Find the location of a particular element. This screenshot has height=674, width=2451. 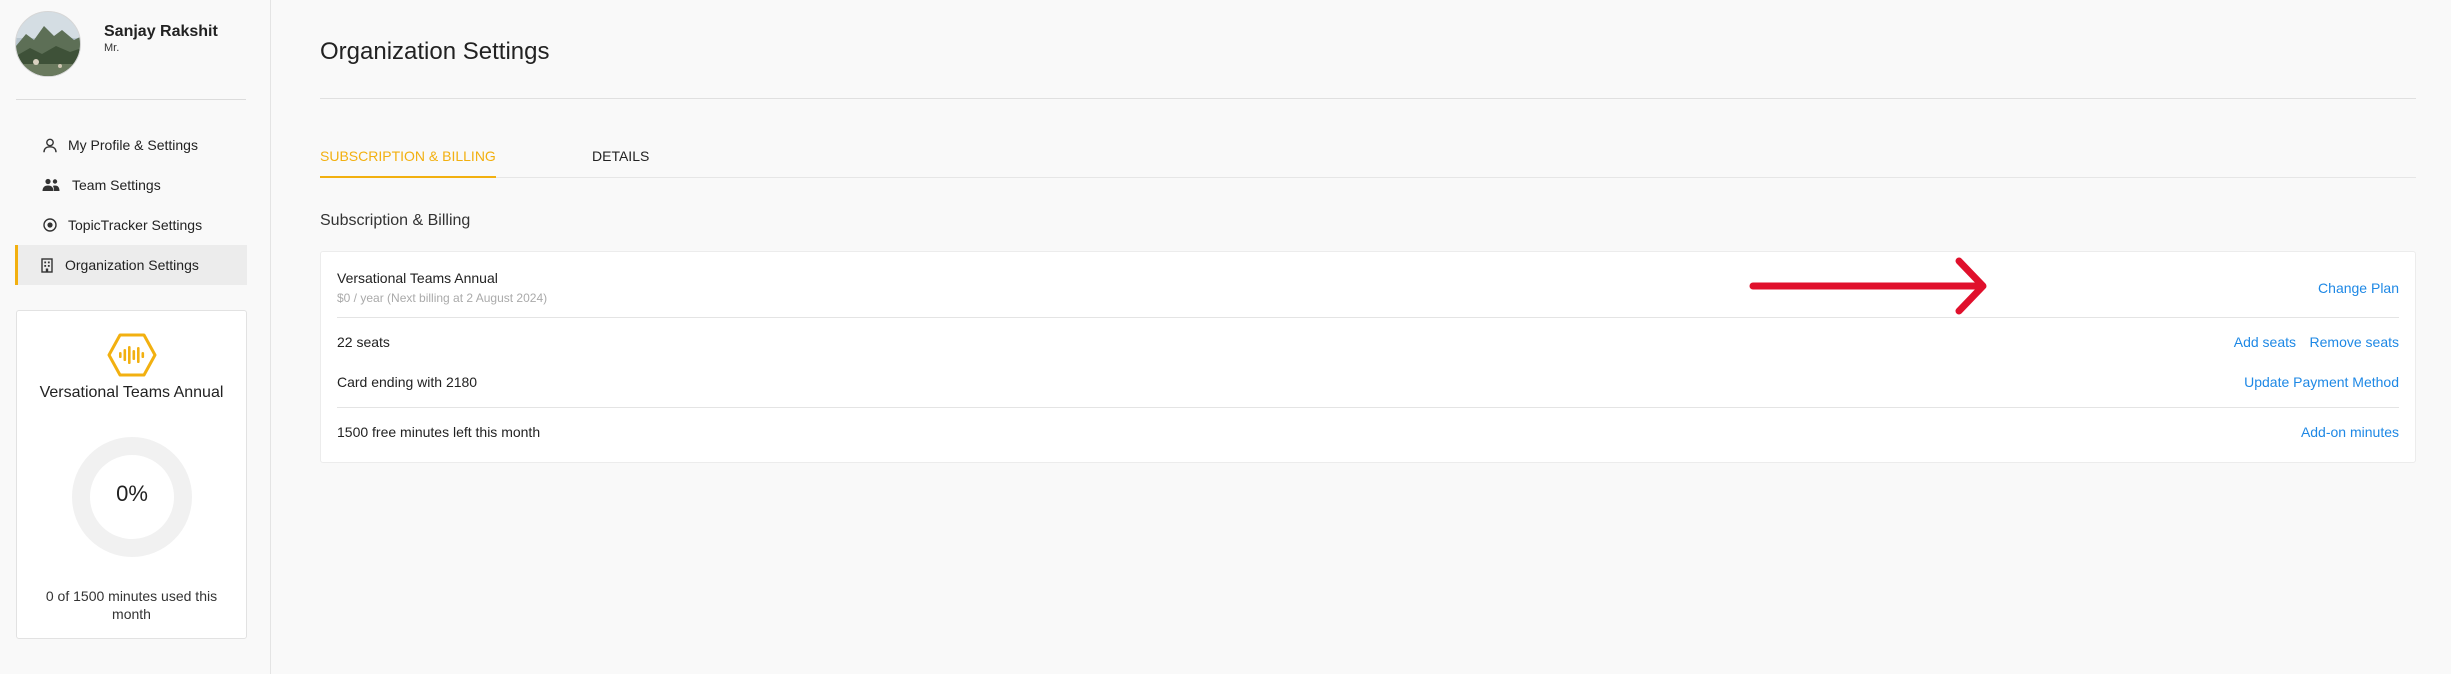

versational-logo-icon is located at coordinates (132, 357).